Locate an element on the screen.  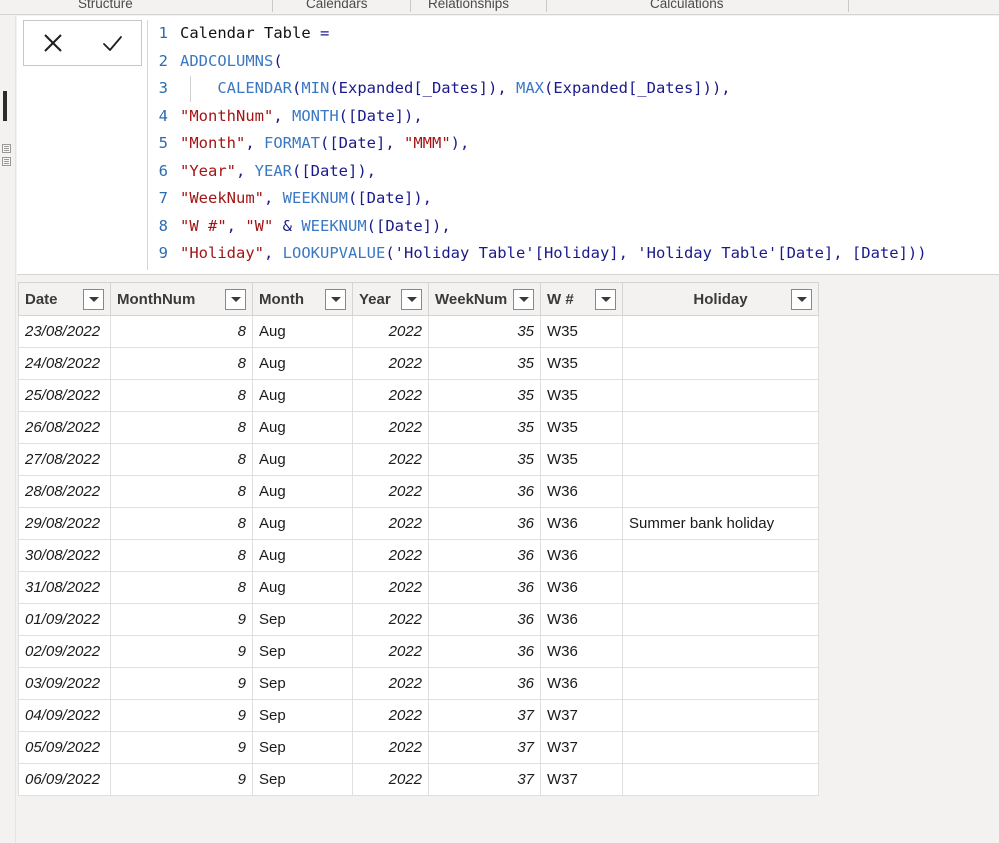
cell-date: 03/09/2022 is located at coordinates (64, 683).